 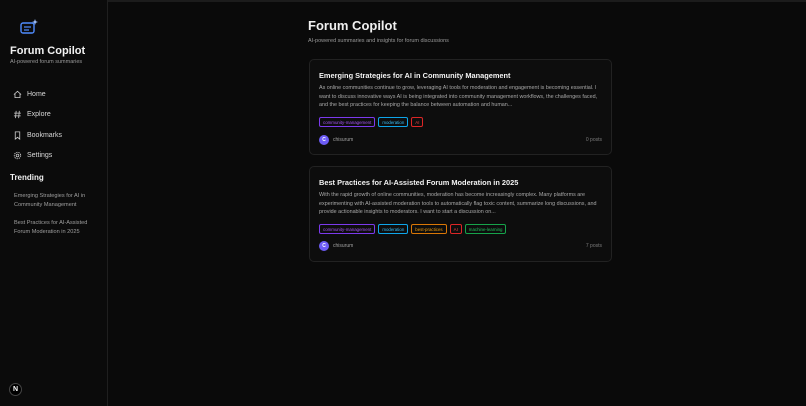 I want to click on hash-icon, so click(x=17, y=114).